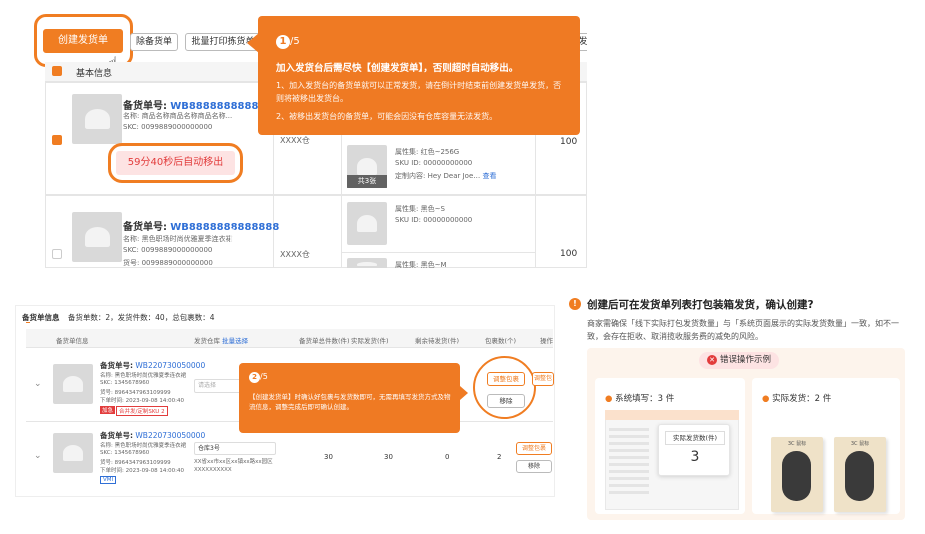 This screenshot has width=925, height=534. I want to click on col-packages: 包裹数(个), so click(501, 341).